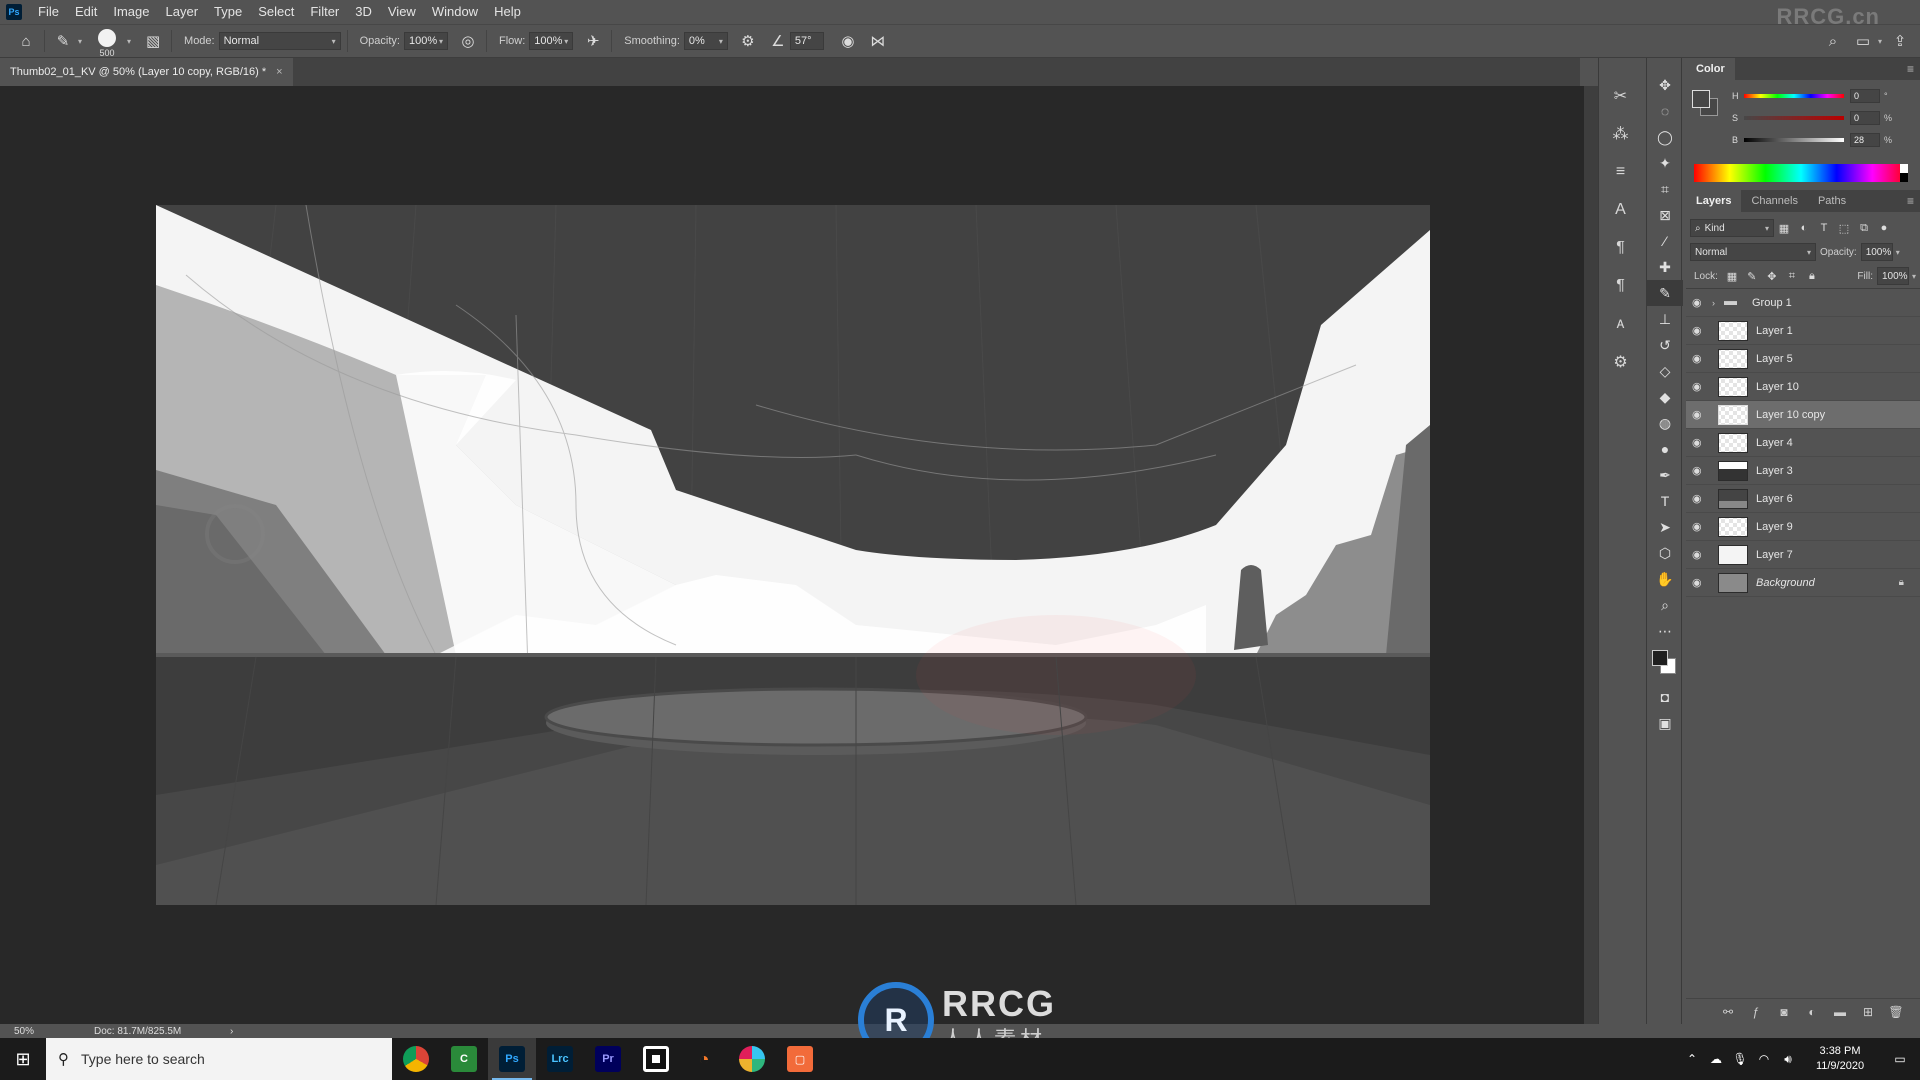  I want to click on taskbar-search: ⚲ Type here to search, so click(219, 1059).